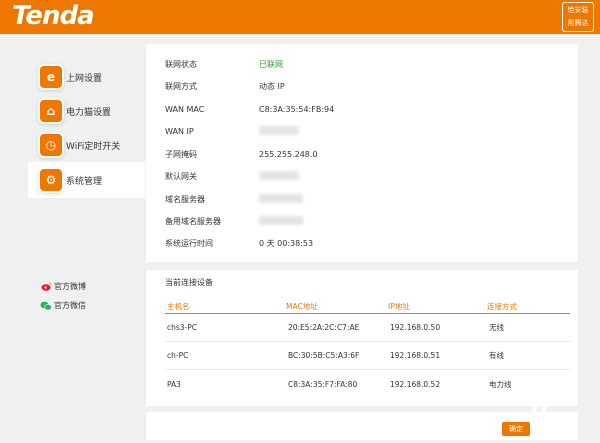 This screenshot has height=443, width=600. I want to click on type-cell: 无线, so click(496, 327).